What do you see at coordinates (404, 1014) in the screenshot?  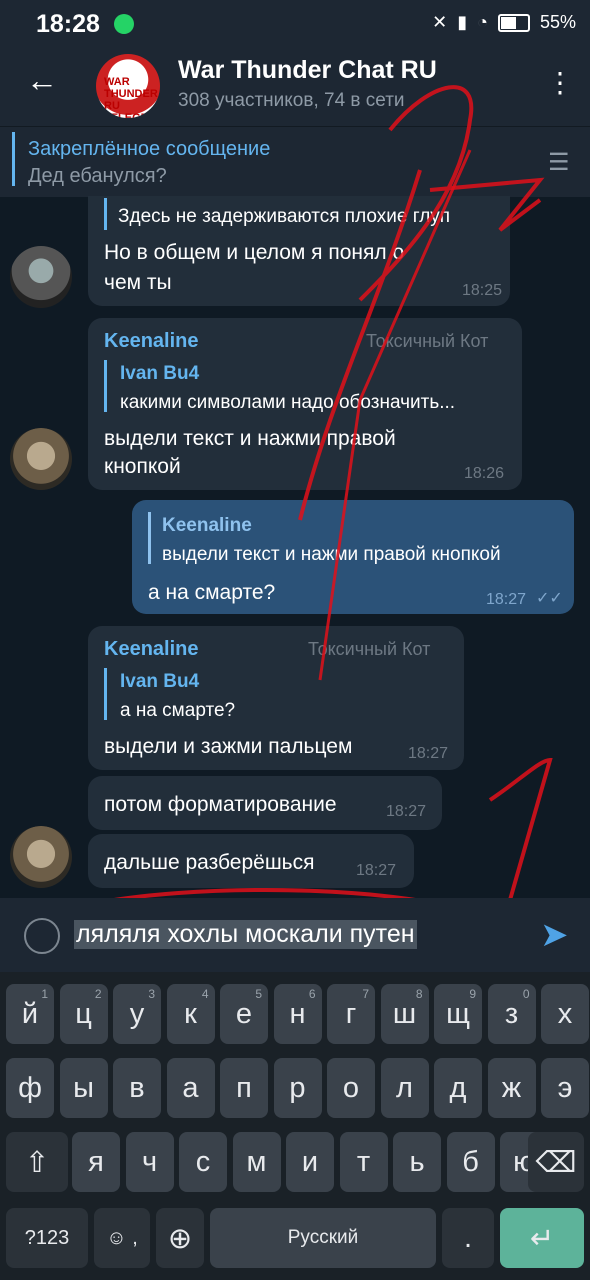 I see `key-ш: ш8` at bounding box center [404, 1014].